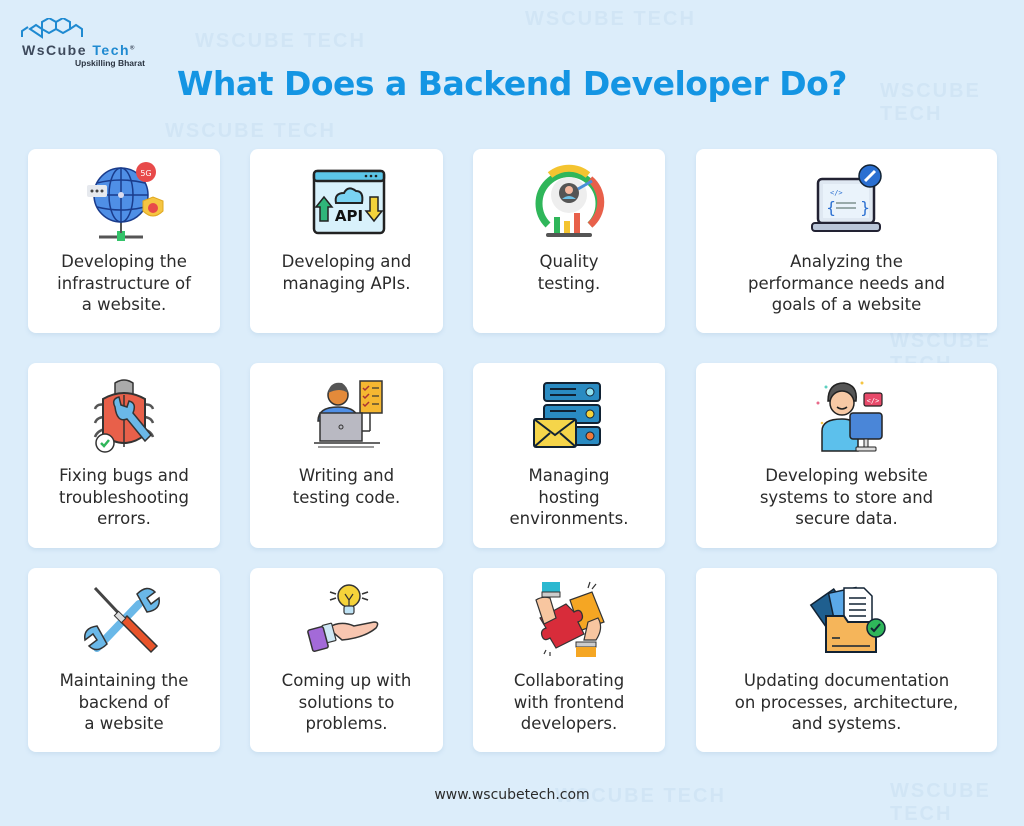 This screenshot has height=826, width=1024. I want to click on card-writing-code: Writing and testing code., so click(346, 455).